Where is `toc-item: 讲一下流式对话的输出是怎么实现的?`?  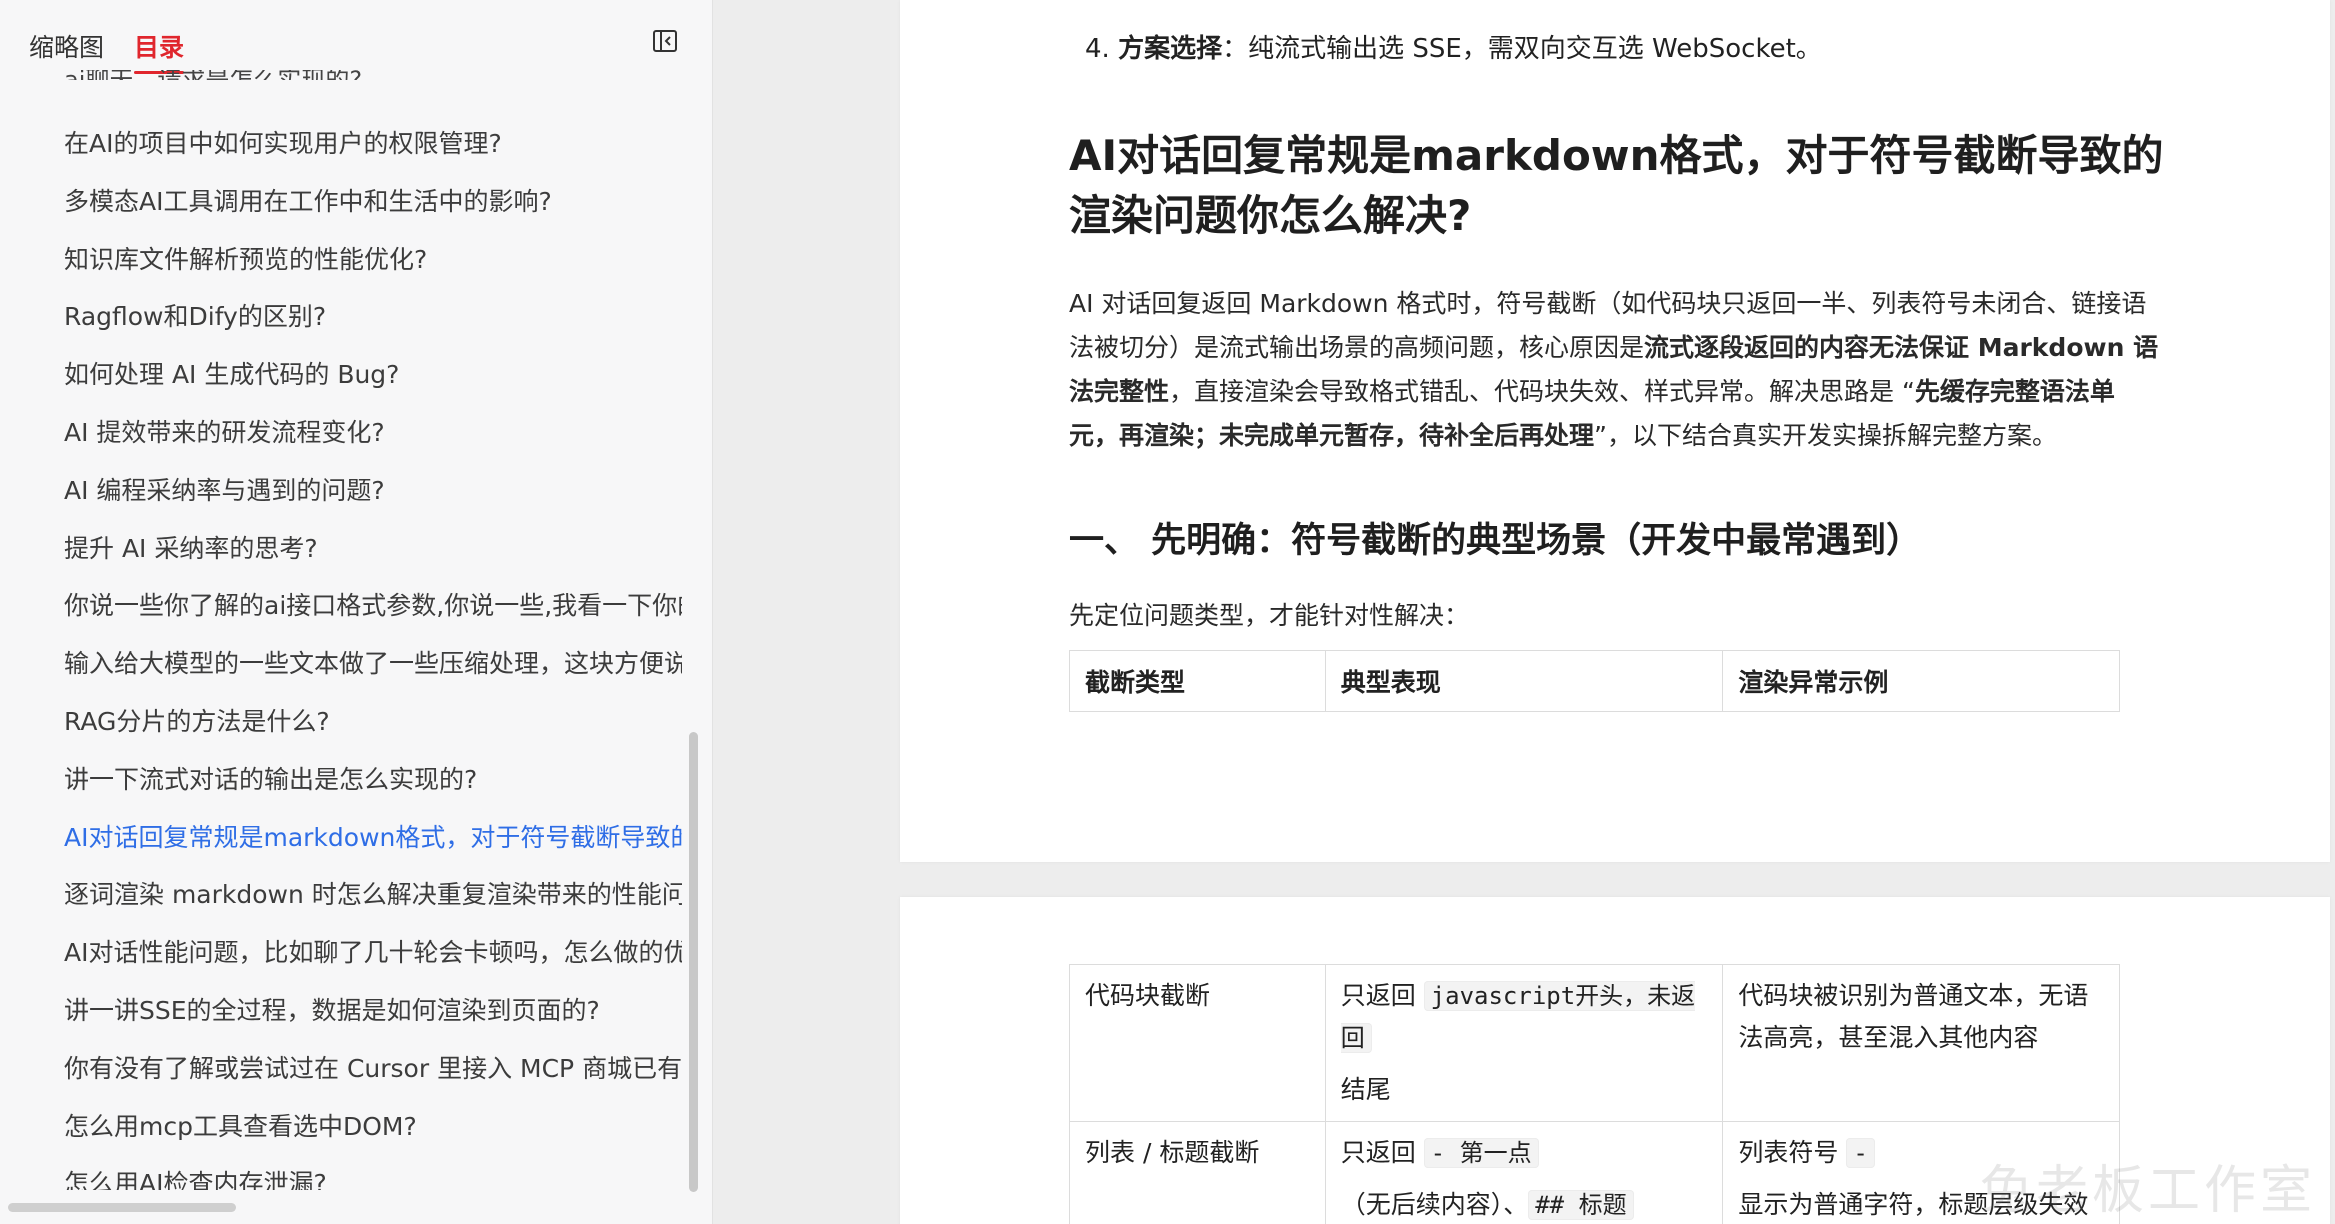 toc-item: 讲一下流式对话的输出是怎么实现的? is located at coordinates (373, 780).